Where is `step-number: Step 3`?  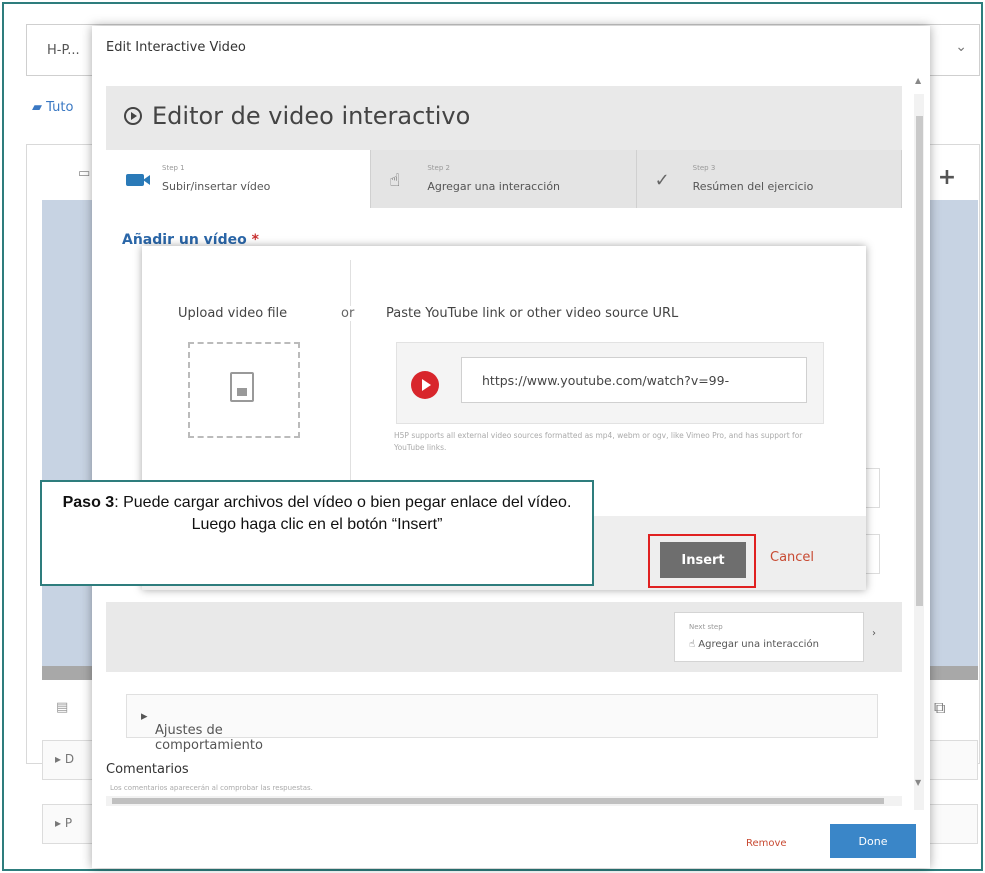 step-number: Step 3 is located at coordinates (704, 168).